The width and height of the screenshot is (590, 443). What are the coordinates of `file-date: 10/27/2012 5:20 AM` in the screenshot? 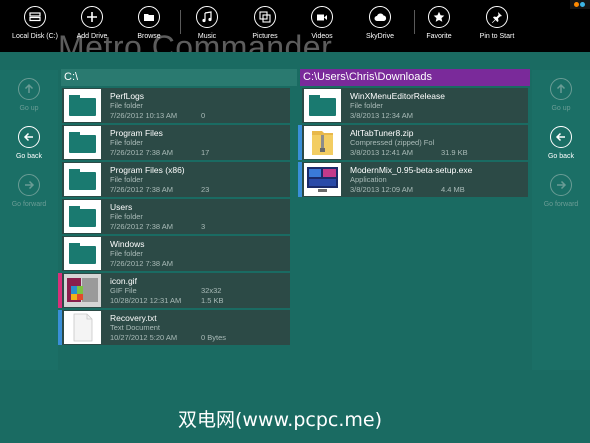 It's located at (144, 337).